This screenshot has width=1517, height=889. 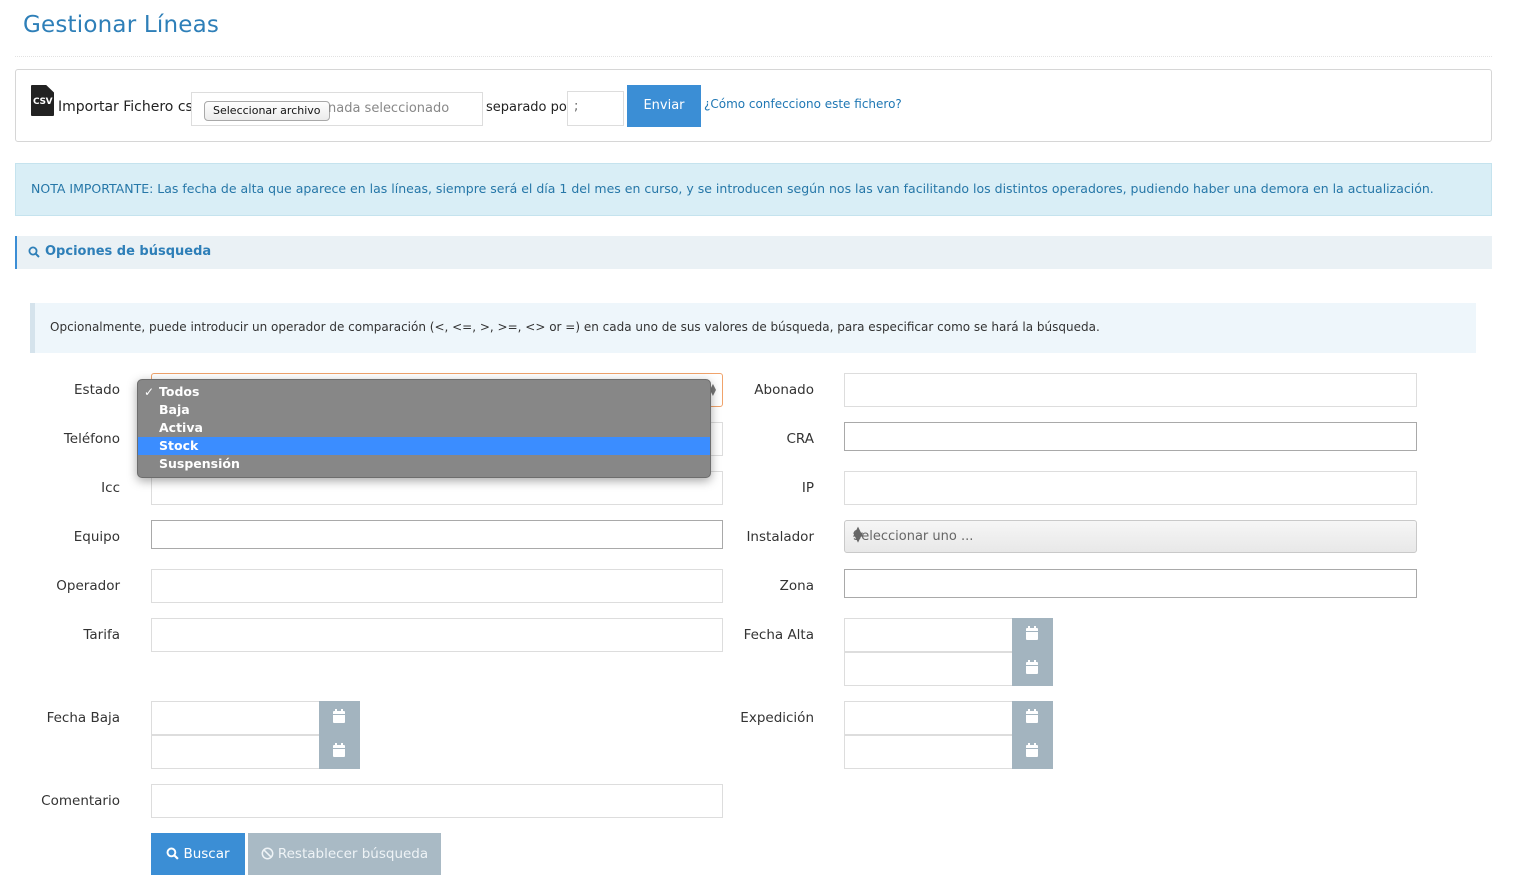 I want to click on estado-dropdown-menu: ✓ Todos Baja Activa Stock Suspensión, so click(x=424, y=428).